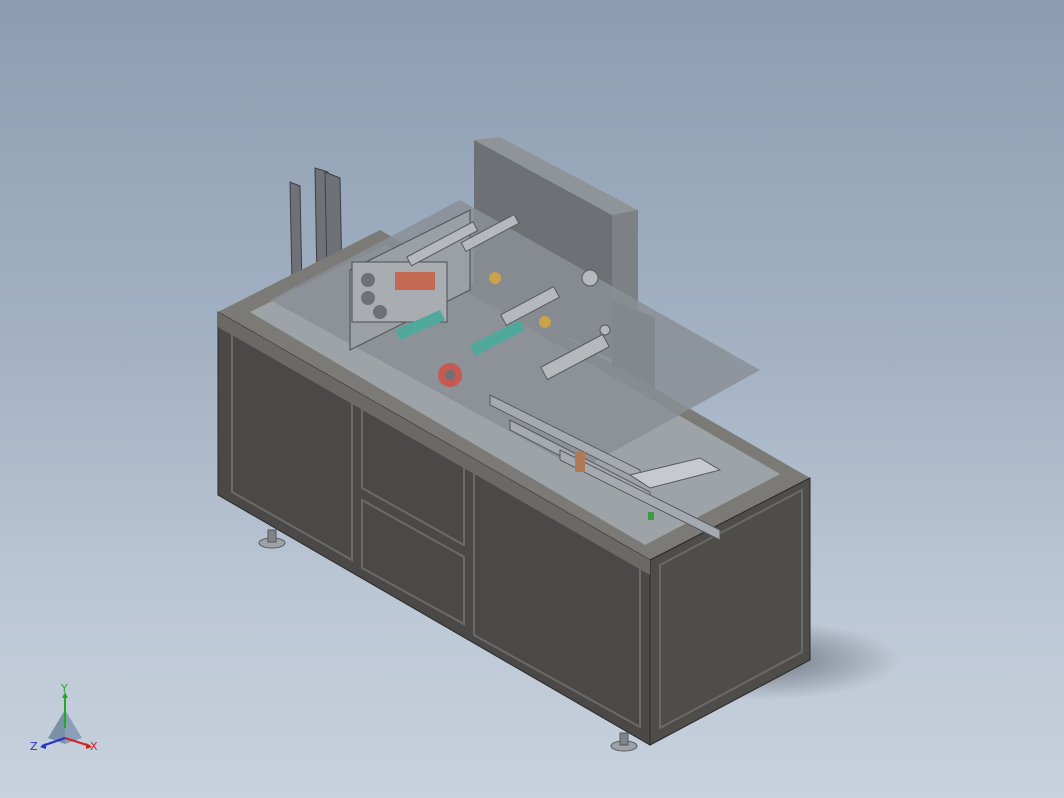 The image size is (1064, 798). I want to click on x-axis-label: X, so click(94, 746).